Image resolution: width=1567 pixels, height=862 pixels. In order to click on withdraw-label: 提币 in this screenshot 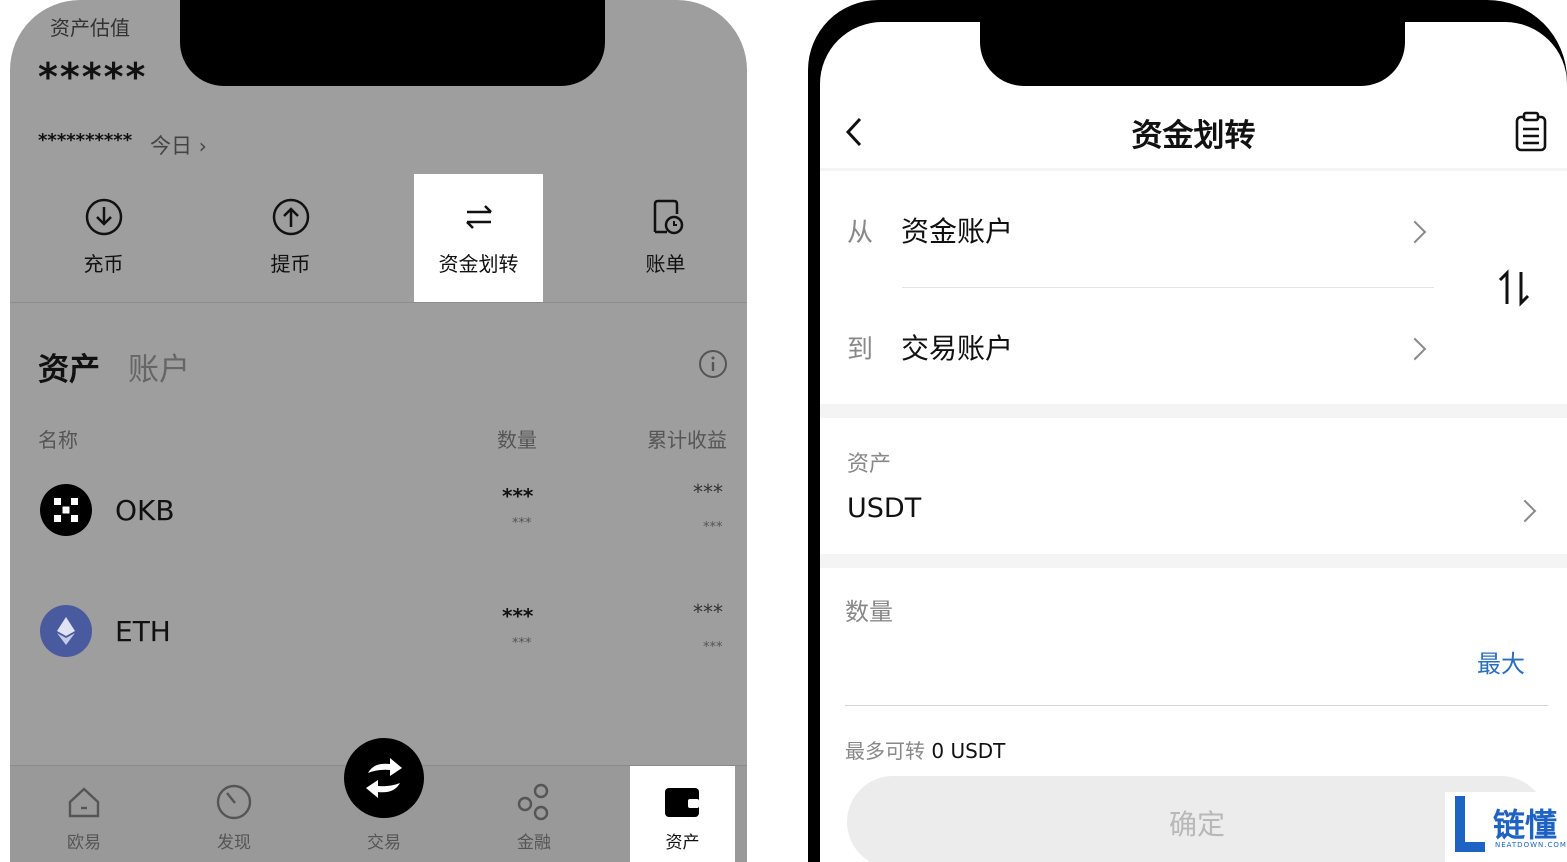, I will do `click(290, 264)`.